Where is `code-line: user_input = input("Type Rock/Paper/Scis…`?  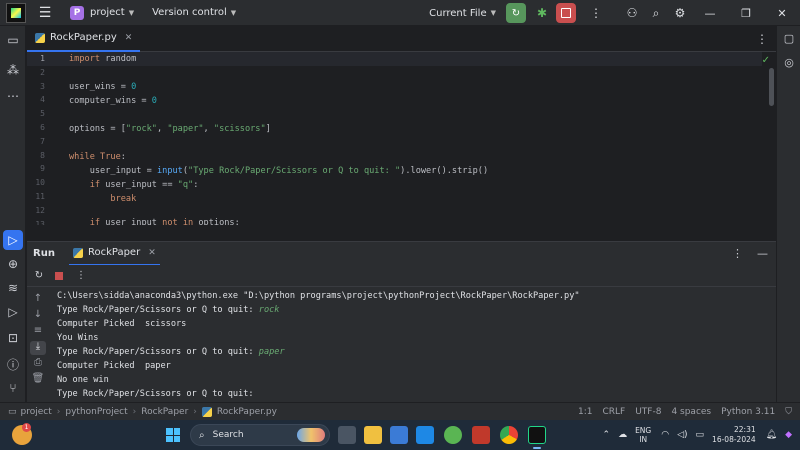
code-line: user_input = input("Type Rock/Paper/Scis… is located at coordinates (279, 171).